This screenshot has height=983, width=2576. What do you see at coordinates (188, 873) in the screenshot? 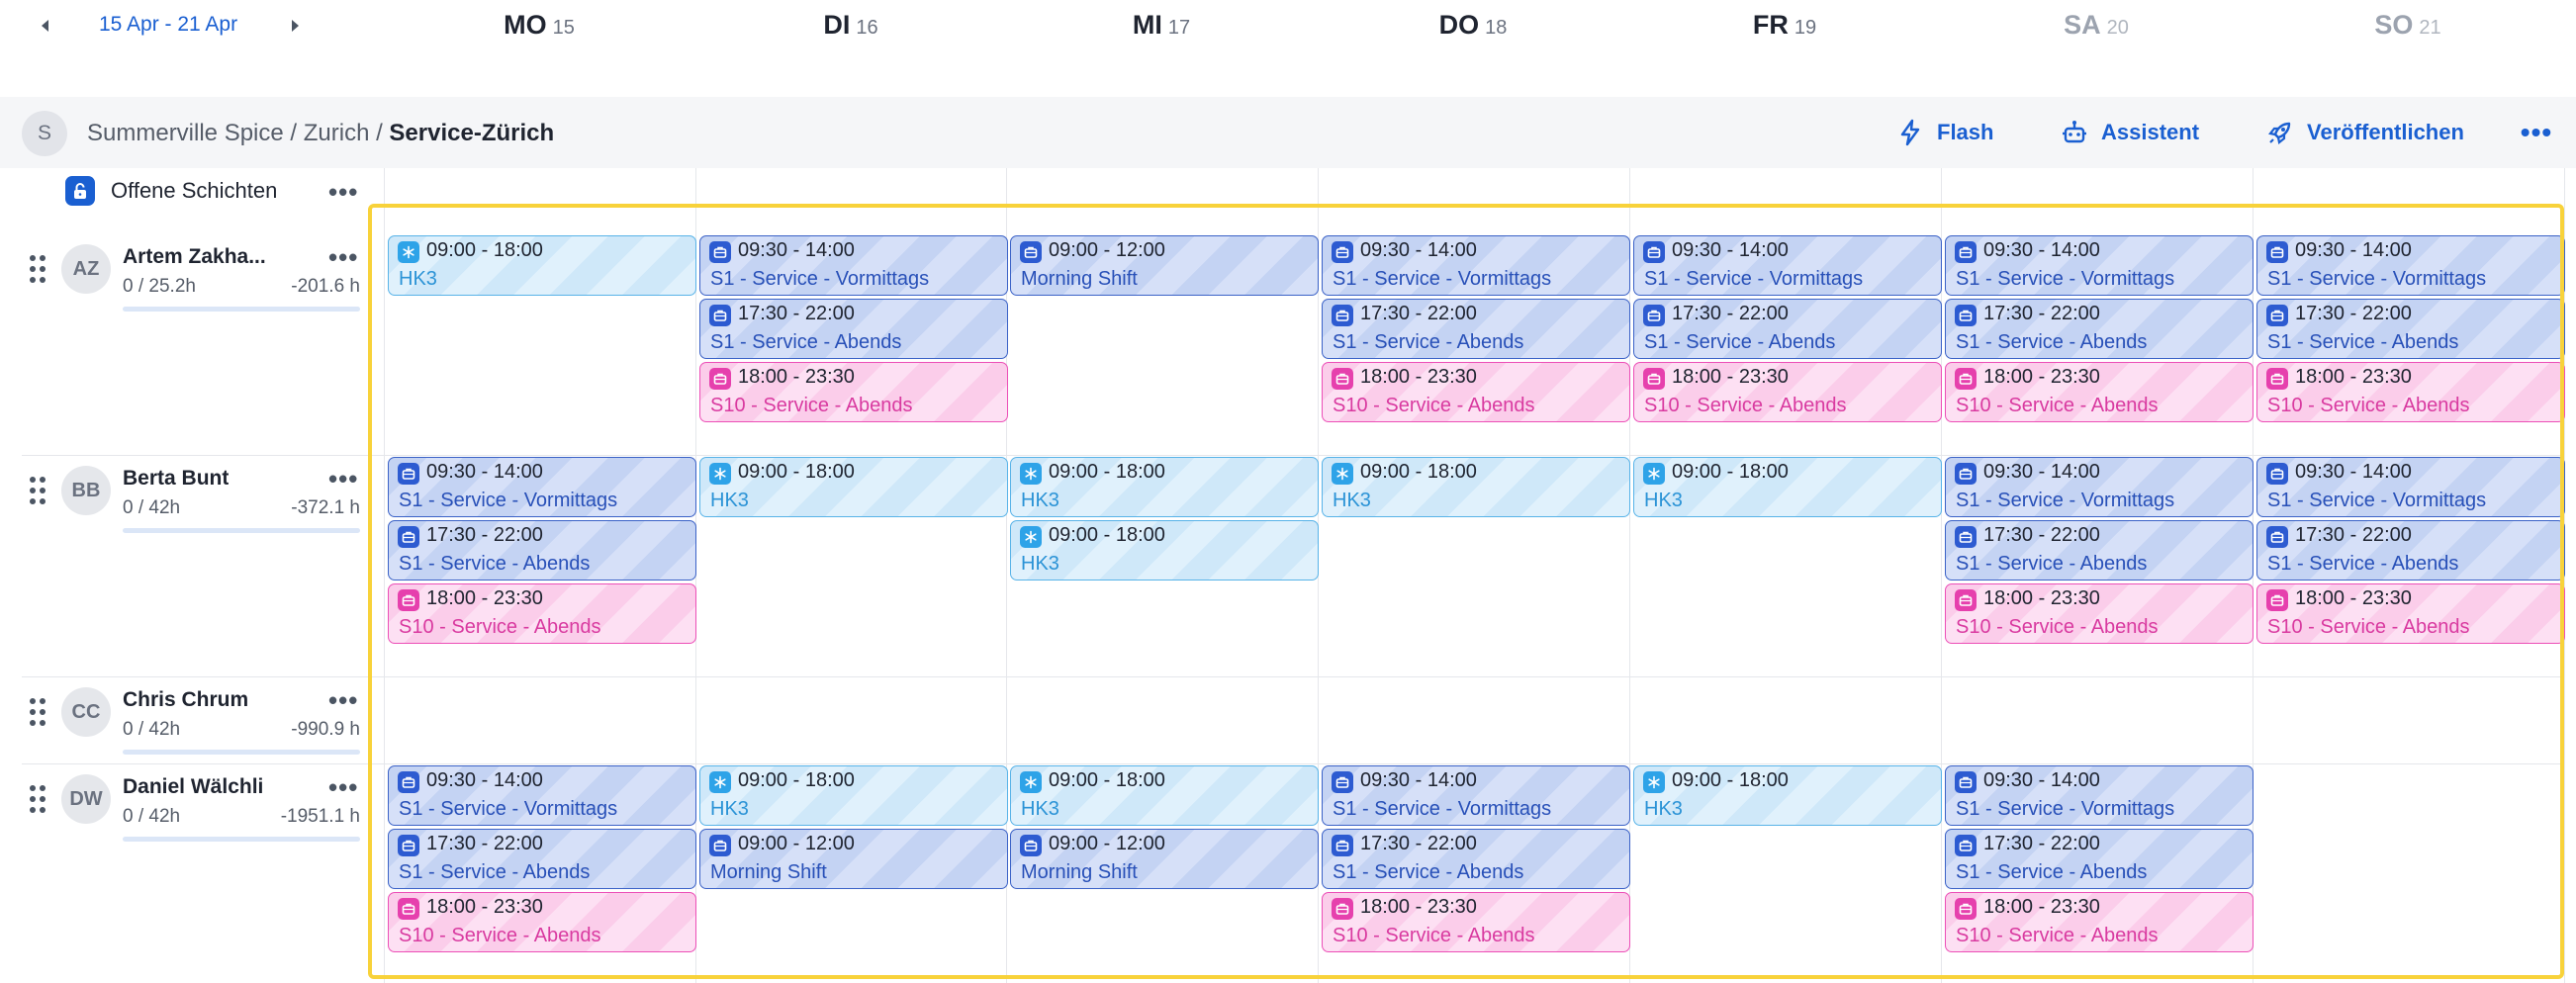
I see `employee-row: DW Daniel Wälchli ••• 0 / 42h -1951.1 h` at bounding box center [188, 873].